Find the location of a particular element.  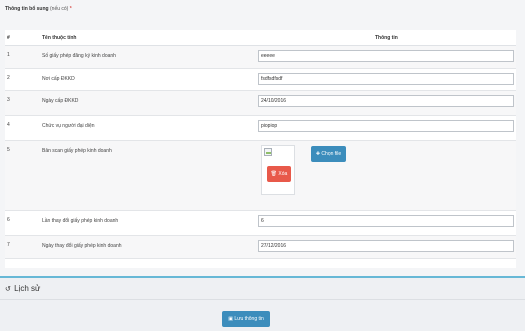

row-number: 6 is located at coordinates (8, 220).